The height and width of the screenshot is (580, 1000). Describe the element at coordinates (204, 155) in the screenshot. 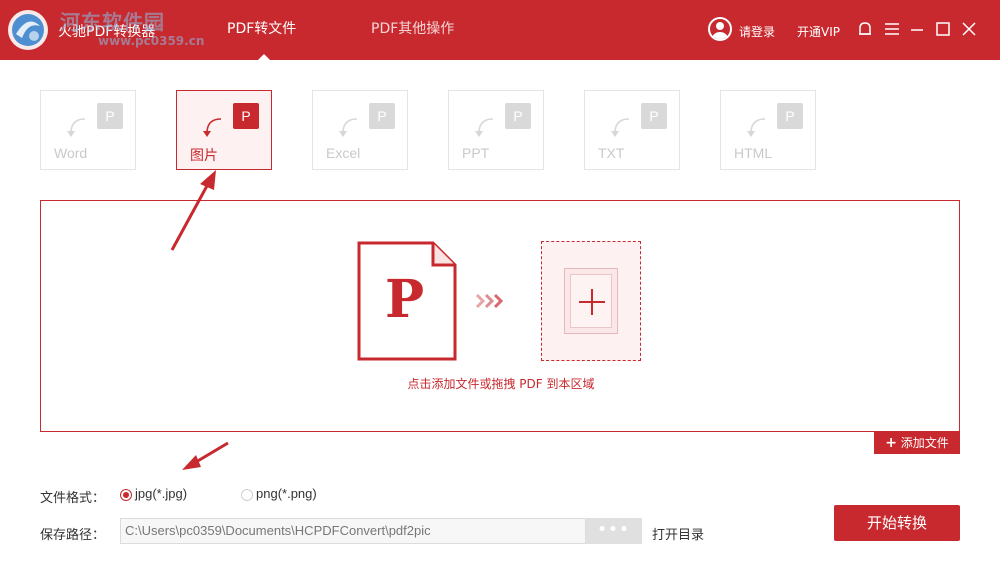

I see `format-label: 图片` at that location.